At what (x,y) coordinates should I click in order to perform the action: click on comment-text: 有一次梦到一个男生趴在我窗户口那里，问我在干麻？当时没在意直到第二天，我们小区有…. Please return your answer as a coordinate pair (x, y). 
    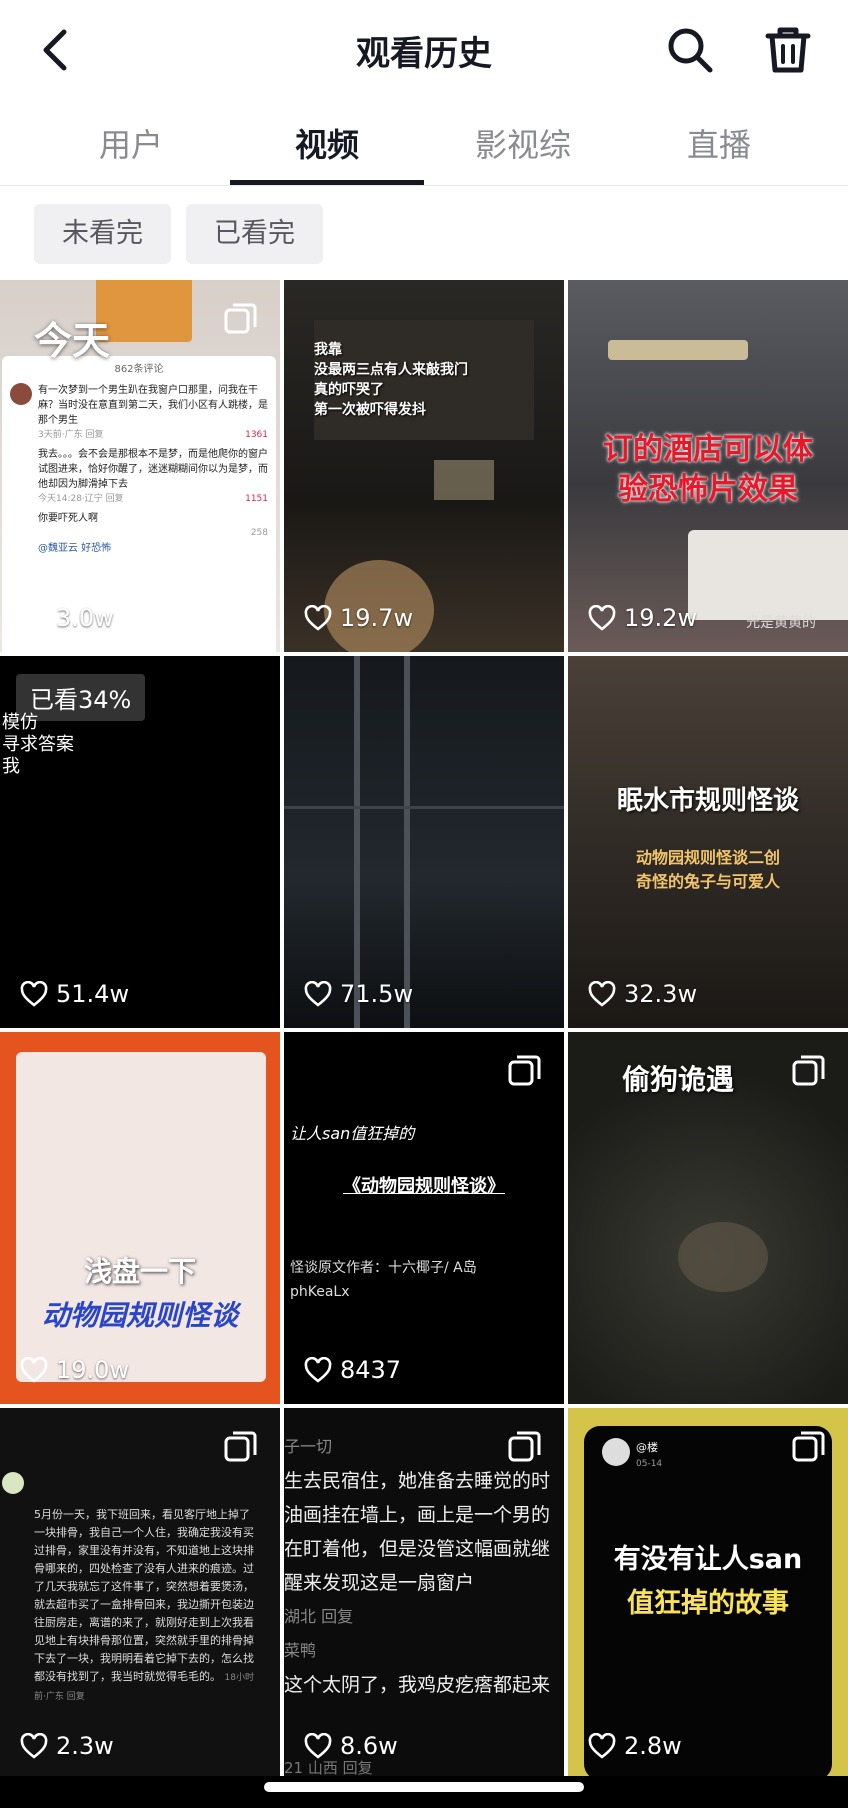
    Looking at the image, I should click on (153, 405).